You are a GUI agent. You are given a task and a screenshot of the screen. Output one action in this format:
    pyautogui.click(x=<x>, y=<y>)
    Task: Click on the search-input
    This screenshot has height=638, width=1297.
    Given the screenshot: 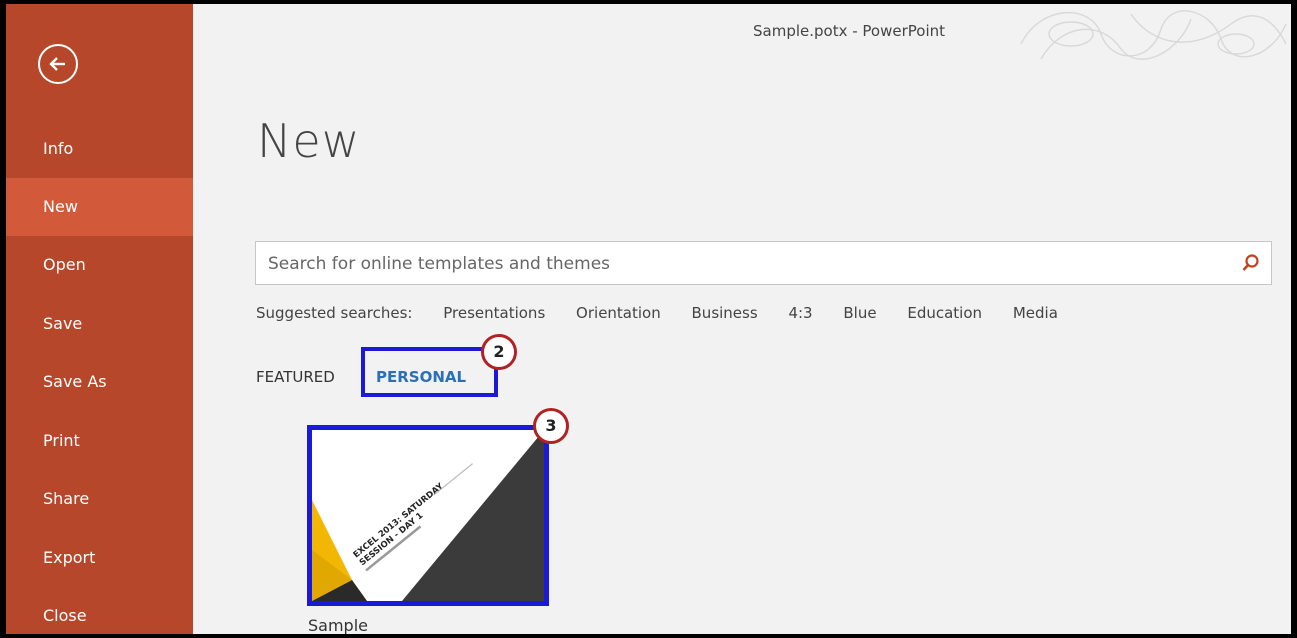 What is the action you would take?
    pyautogui.click(x=748, y=264)
    